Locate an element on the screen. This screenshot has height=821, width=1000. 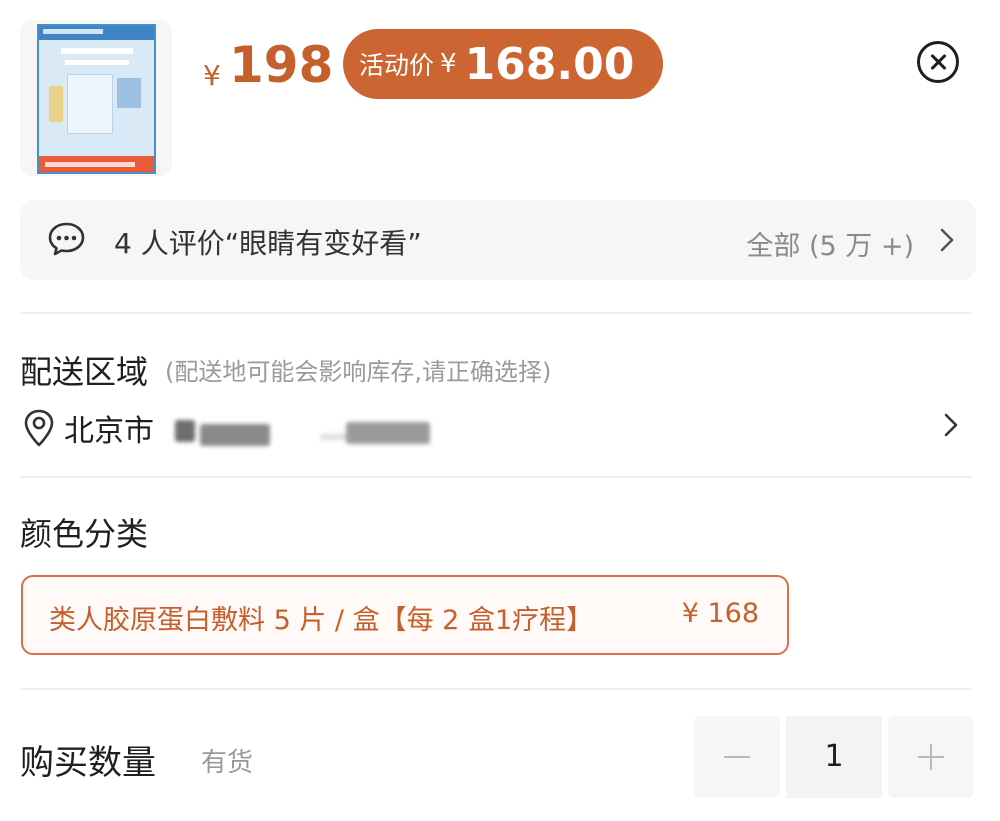
review-highlight: 4 人评价“眼睛有变好看” is located at coordinates (268, 243).